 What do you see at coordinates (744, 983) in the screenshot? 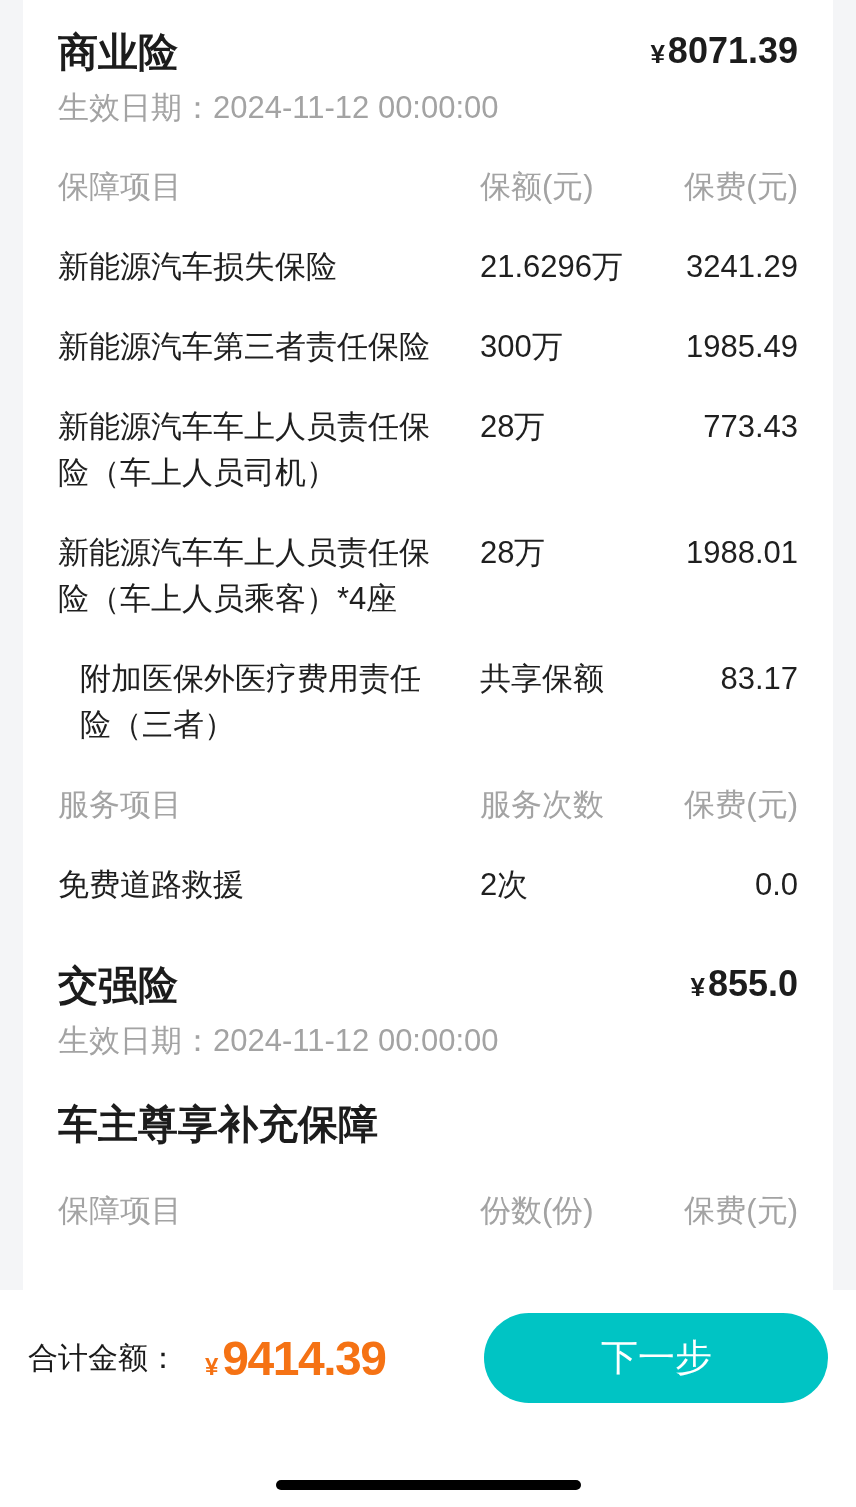
I see `section-price: ¥855.0` at bounding box center [744, 983].